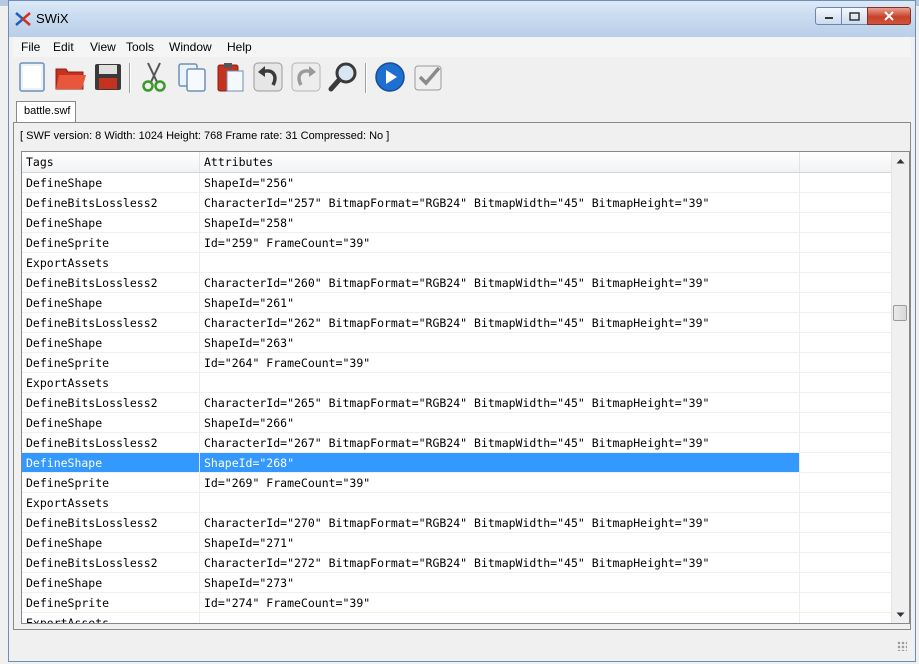 This screenshot has height=664, width=919. I want to click on redo-button, so click(306, 77).